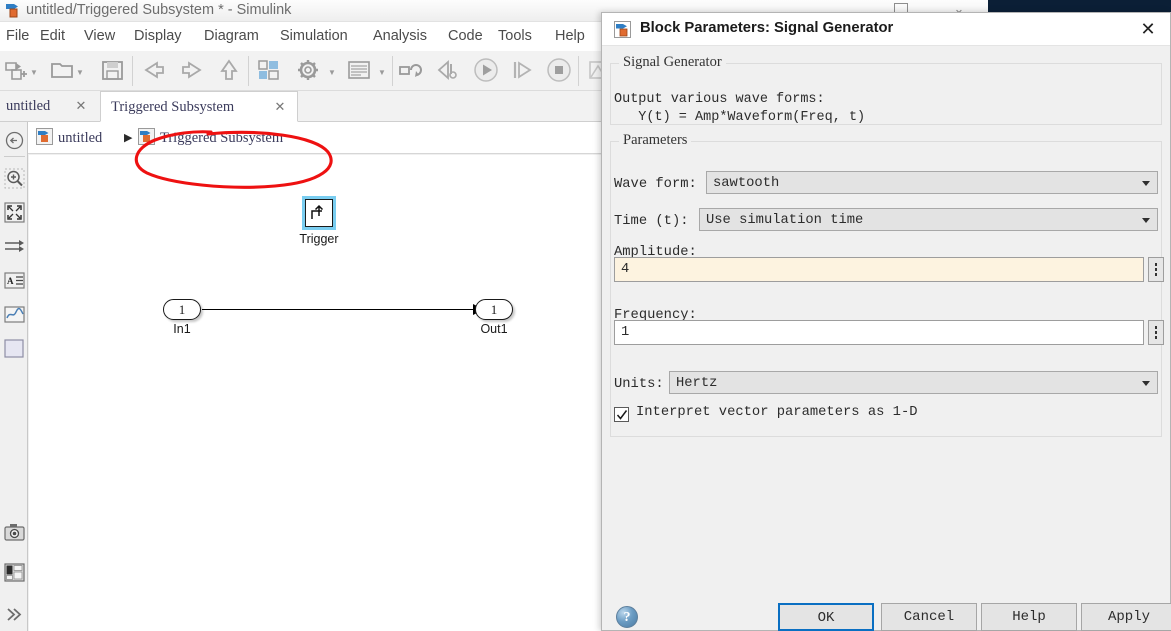 This screenshot has height=631, width=1171. Describe the element at coordinates (621, 414) in the screenshot. I see `interpret-vector-checkbox` at that location.